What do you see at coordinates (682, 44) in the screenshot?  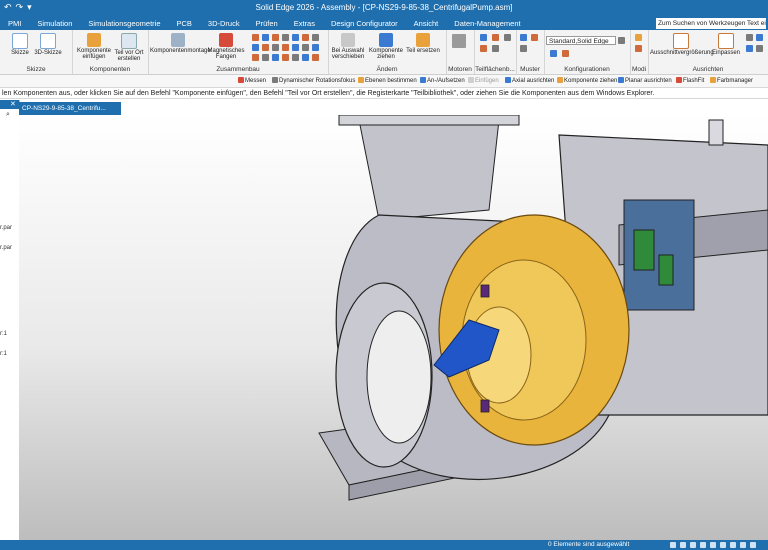 I see `ausschnittvergroesserung-button: Ausschnittvergrößerung` at bounding box center [682, 44].